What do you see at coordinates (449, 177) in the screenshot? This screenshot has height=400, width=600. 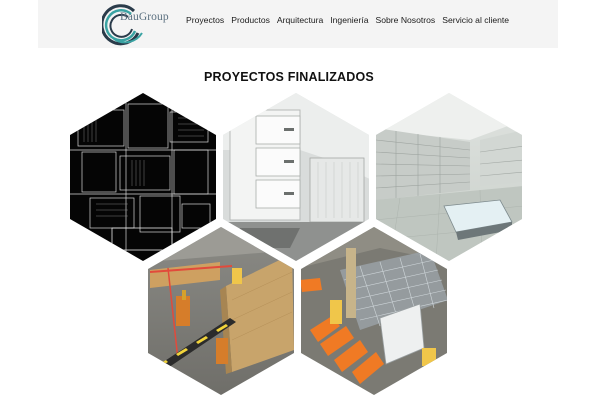 I see `gallery-item-store-shelving` at bounding box center [449, 177].